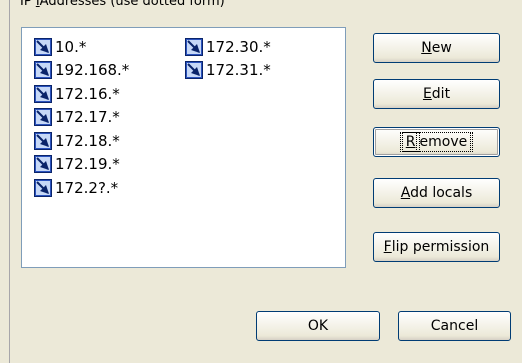  What do you see at coordinates (122, 4) in the screenshot?
I see `ip-addresses-group-label: IP IAddresses (use dotted form)` at bounding box center [122, 4].